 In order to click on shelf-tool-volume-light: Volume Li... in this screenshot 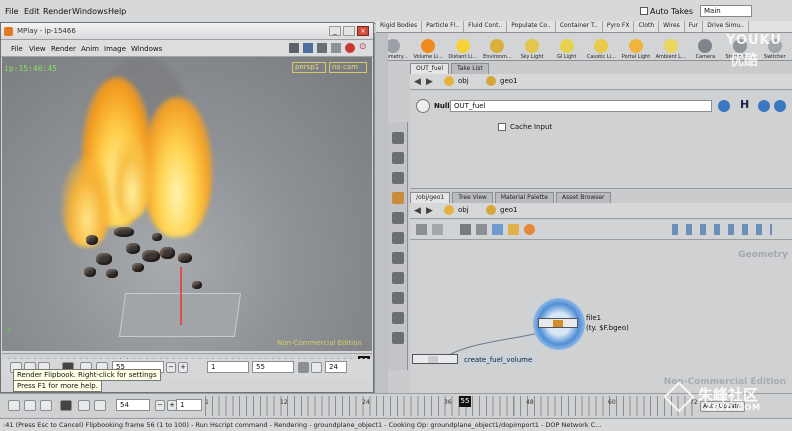, I will do `click(428, 46)`.